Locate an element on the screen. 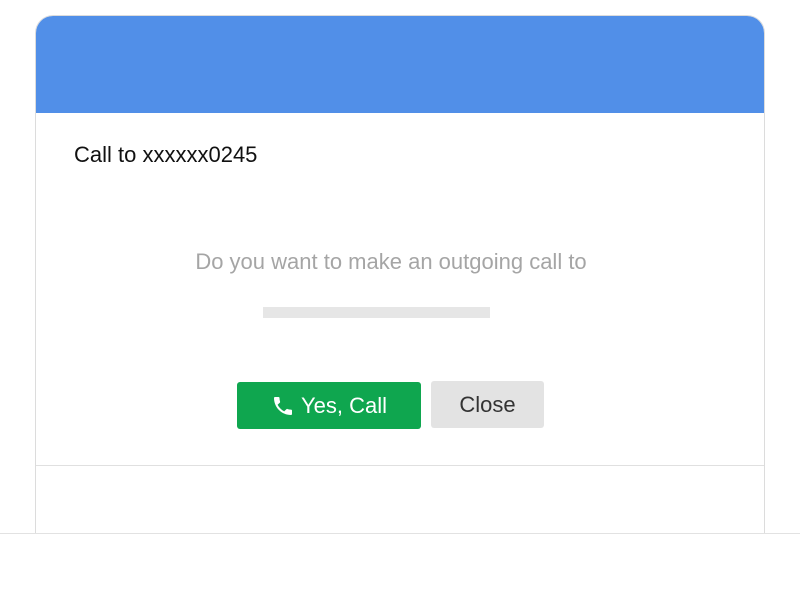  phone-number-placeholder is located at coordinates (376, 312).